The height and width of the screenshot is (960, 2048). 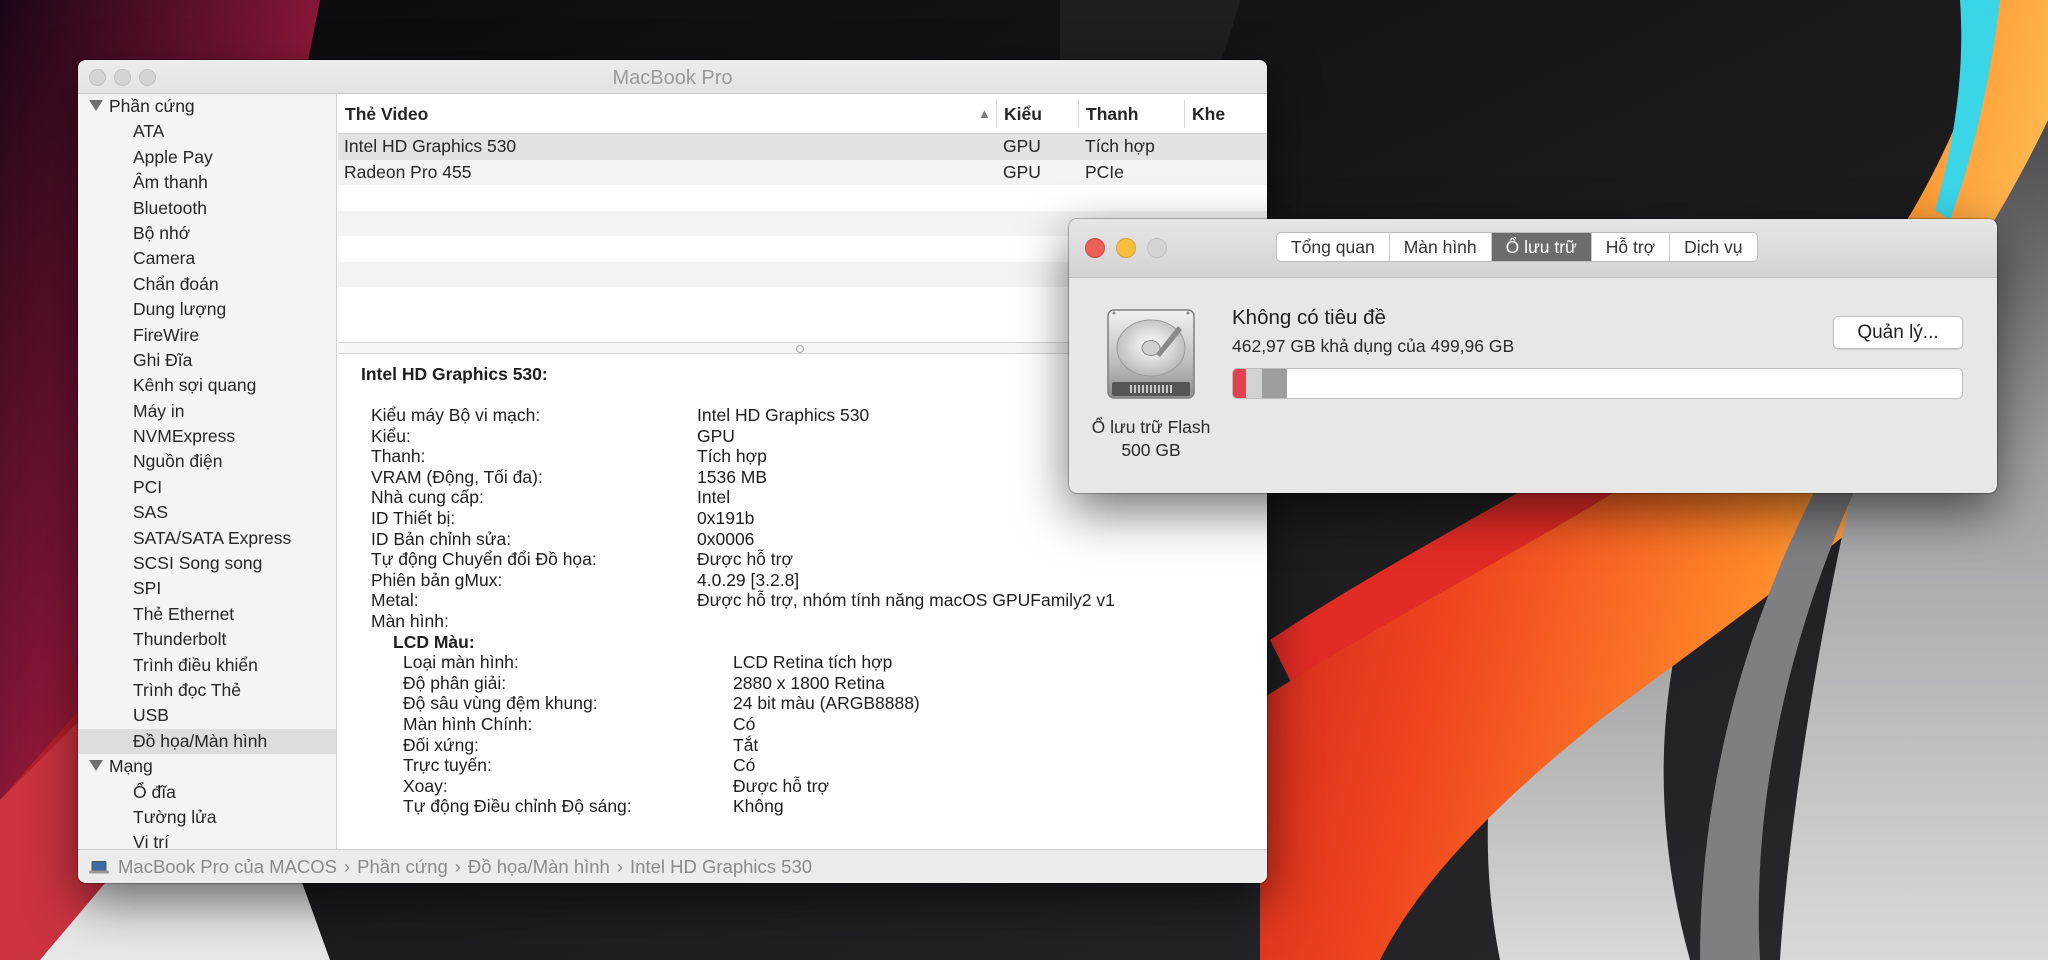 What do you see at coordinates (434, 641) in the screenshot?
I see `display-name-heading: LCD Màu:` at bounding box center [434, 641].